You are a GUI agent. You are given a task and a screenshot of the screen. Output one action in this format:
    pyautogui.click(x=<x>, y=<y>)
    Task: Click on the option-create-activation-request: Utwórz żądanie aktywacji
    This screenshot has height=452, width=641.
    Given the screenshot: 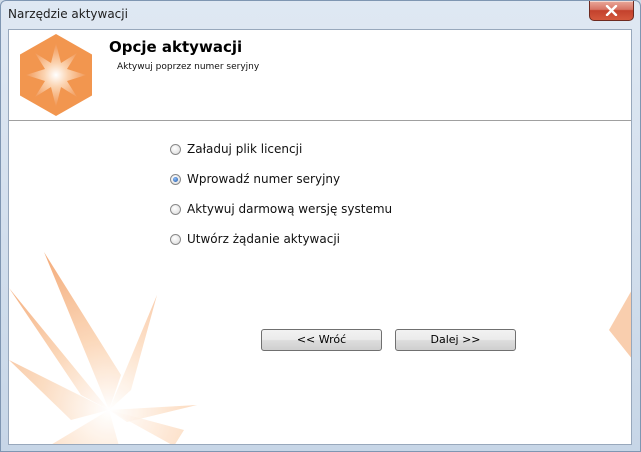 What is the action you would take?
    pyautogui.click(x=255, y=239)
    